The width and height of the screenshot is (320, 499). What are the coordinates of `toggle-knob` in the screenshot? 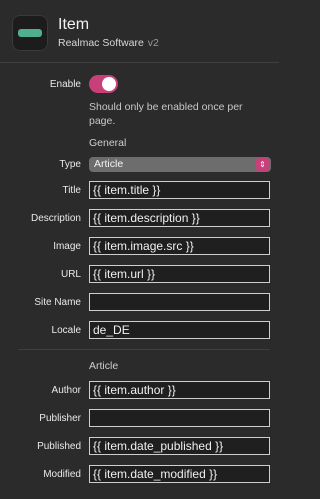 It's located at (109, 84).